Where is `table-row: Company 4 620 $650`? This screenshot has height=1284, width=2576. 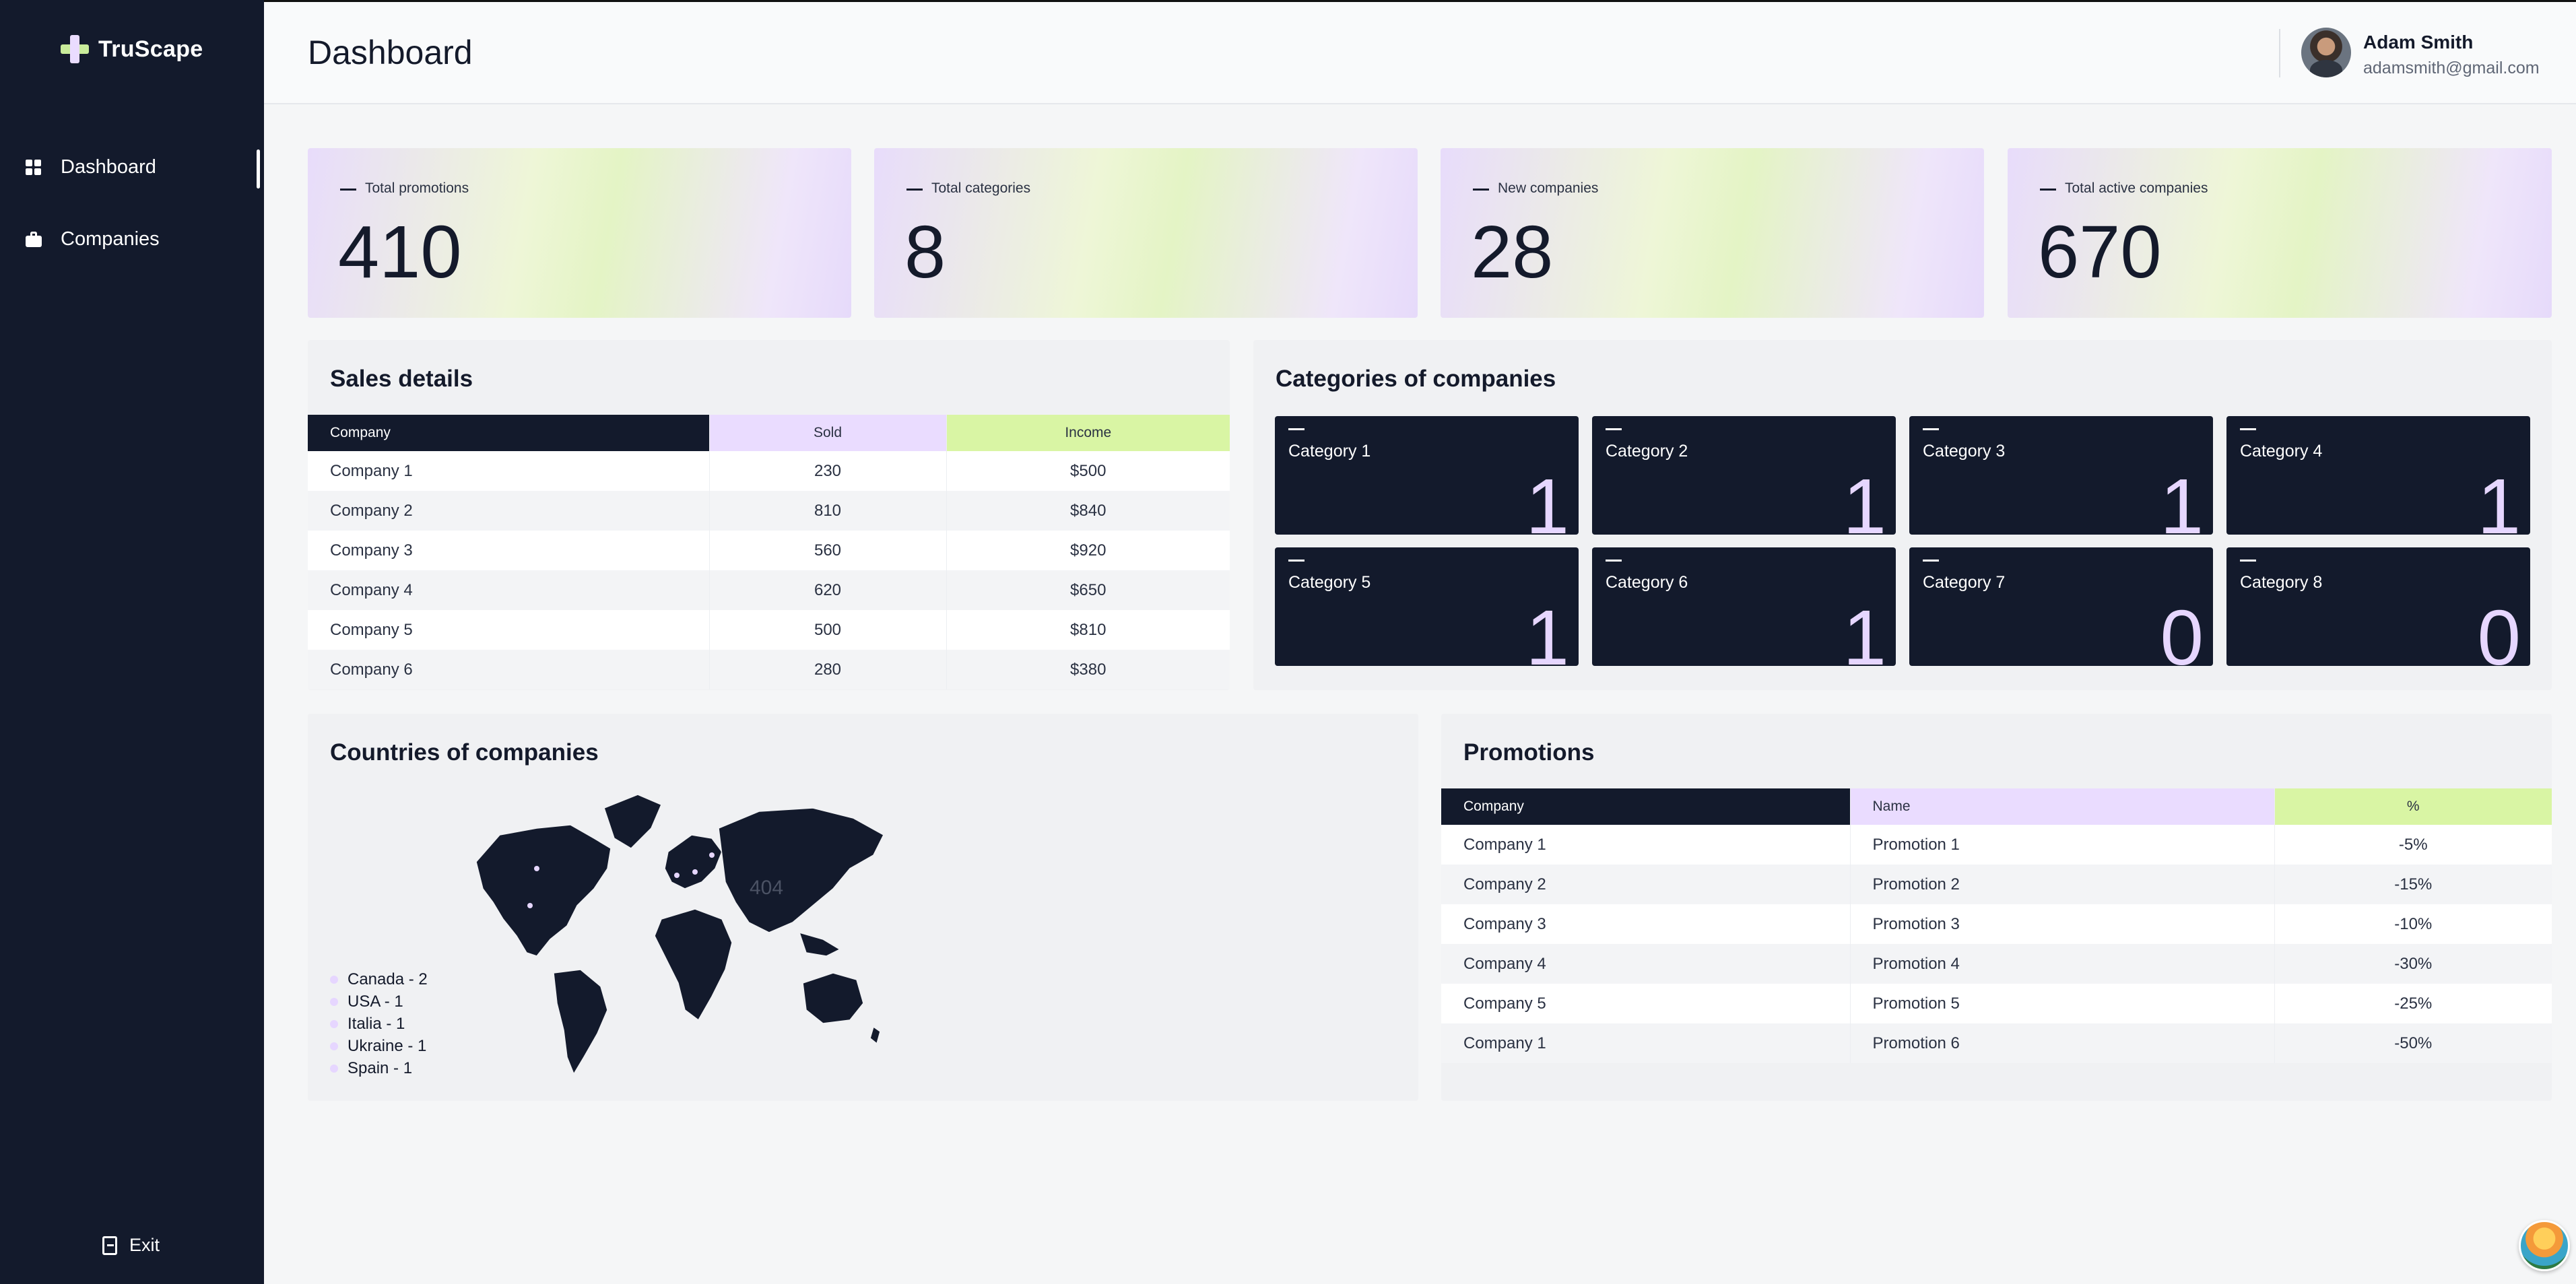
table-row: Company 4 620 $650 is located at coordinates (769, 590).